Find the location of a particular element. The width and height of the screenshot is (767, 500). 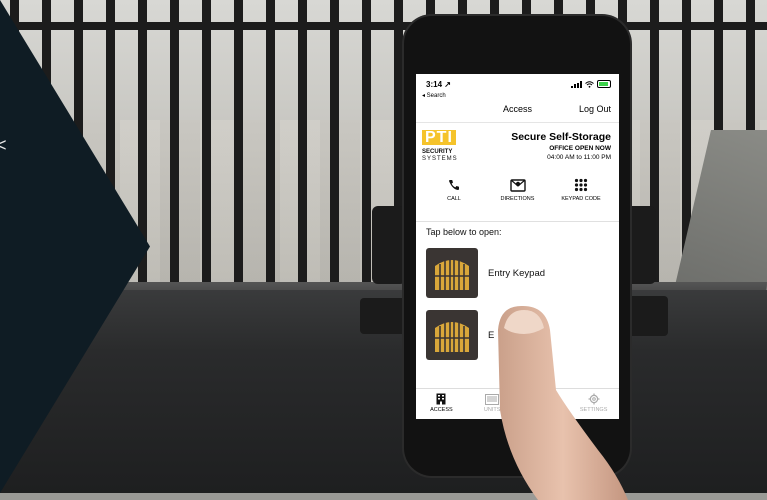

directions-button: DIRECTIONS is located at coordinates (518, 197).